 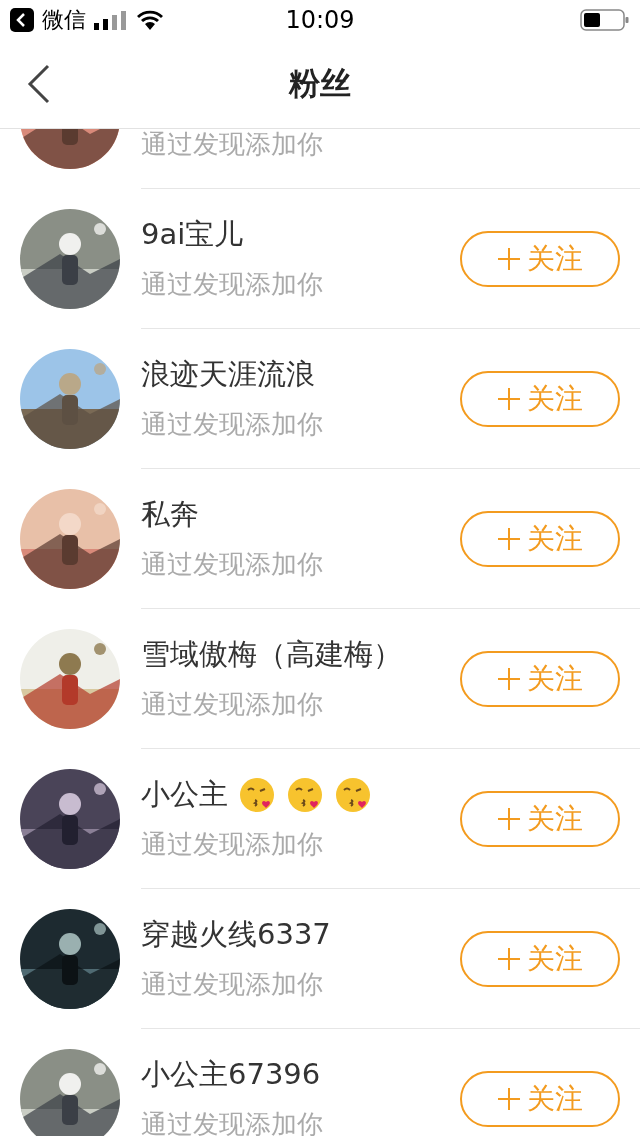 What do you see at coordinates (228, 374) in the screenshot?
I see `fan-name: 浪迹天涯流浪` at bounding box center [228, 374].